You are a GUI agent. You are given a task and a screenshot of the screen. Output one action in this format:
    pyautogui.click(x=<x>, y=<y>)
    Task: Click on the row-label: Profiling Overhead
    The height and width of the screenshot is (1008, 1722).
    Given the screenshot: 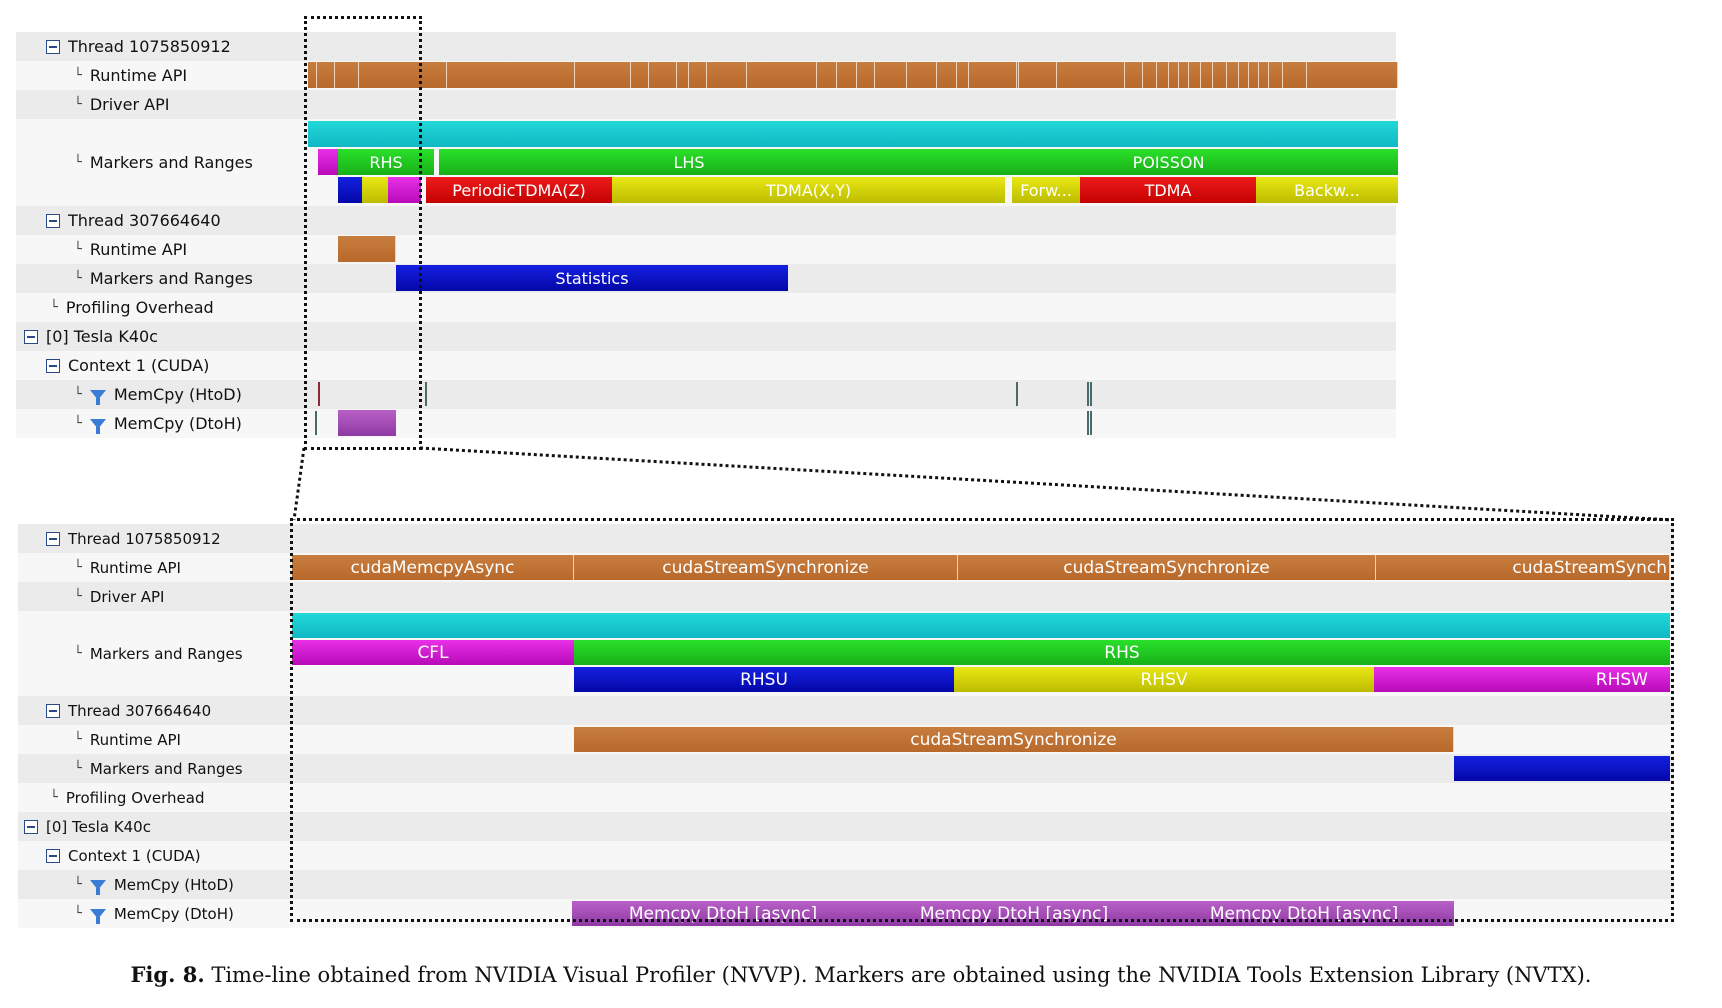 What is the action you would take?
    pyautogui.click(x=135, y=797)
    